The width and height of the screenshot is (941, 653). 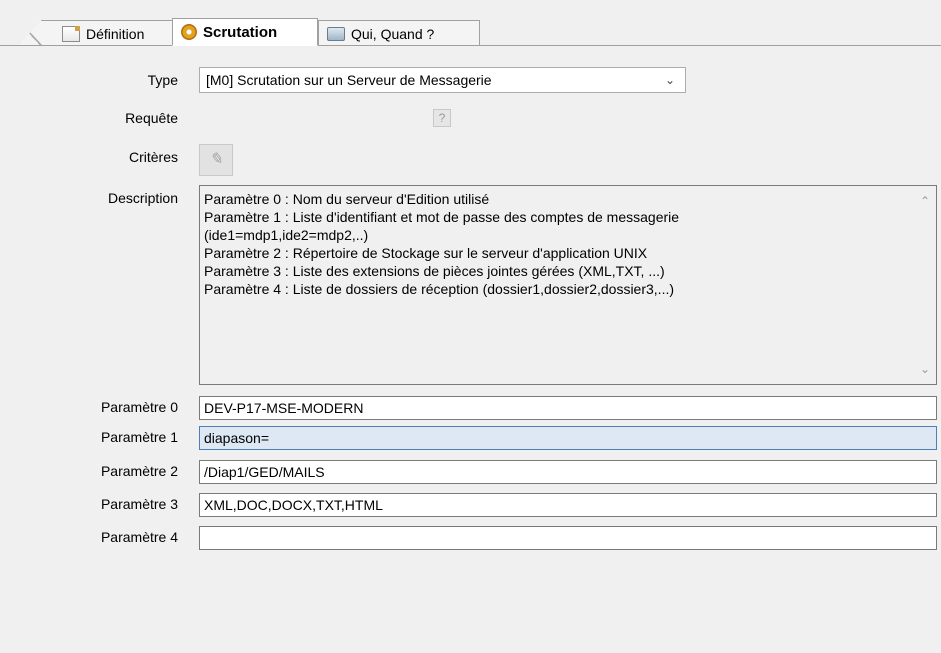 I want to click on scroll-up-icon: ⌃, so click(x=925, y=201).